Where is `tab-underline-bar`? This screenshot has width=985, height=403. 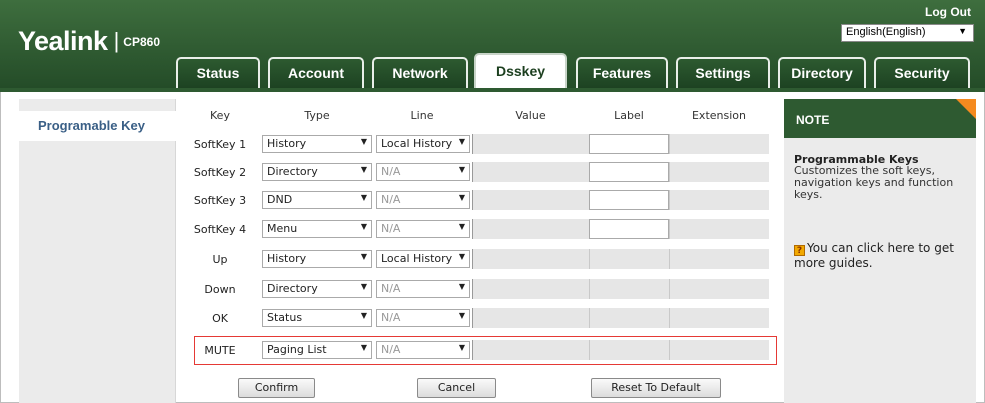
tab-underline-bar is located at coordinates (492, 90).